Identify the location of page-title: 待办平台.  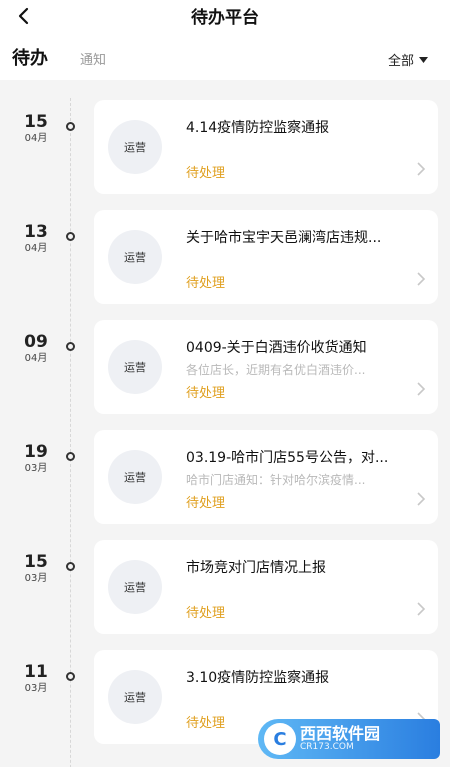
(225, 18).